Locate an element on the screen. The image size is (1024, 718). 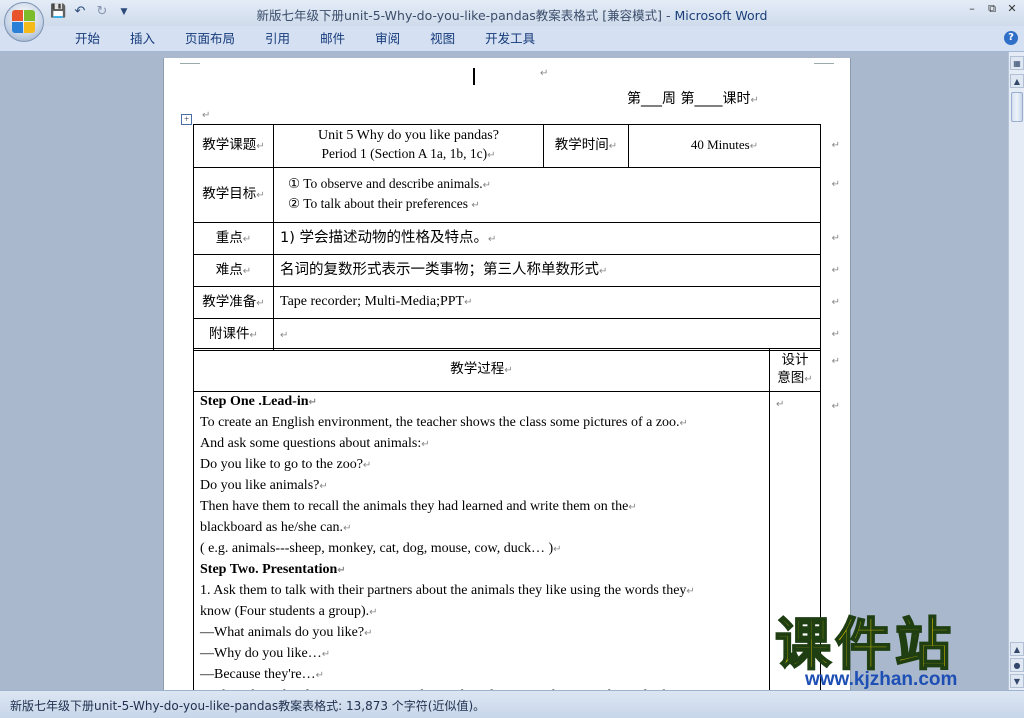
ribbon: 开始 插入 页面布局 引用 邮件 审阅 视图 开发工具 ? is located at coordinates (512, 39).